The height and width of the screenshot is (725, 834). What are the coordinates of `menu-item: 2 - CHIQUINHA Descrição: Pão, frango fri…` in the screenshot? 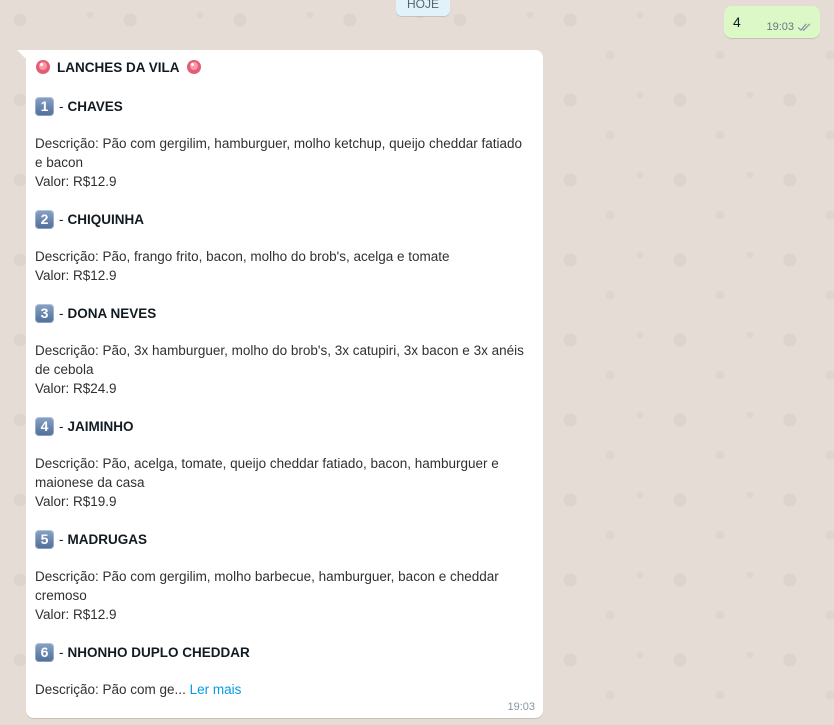 It's located at (280, 246).